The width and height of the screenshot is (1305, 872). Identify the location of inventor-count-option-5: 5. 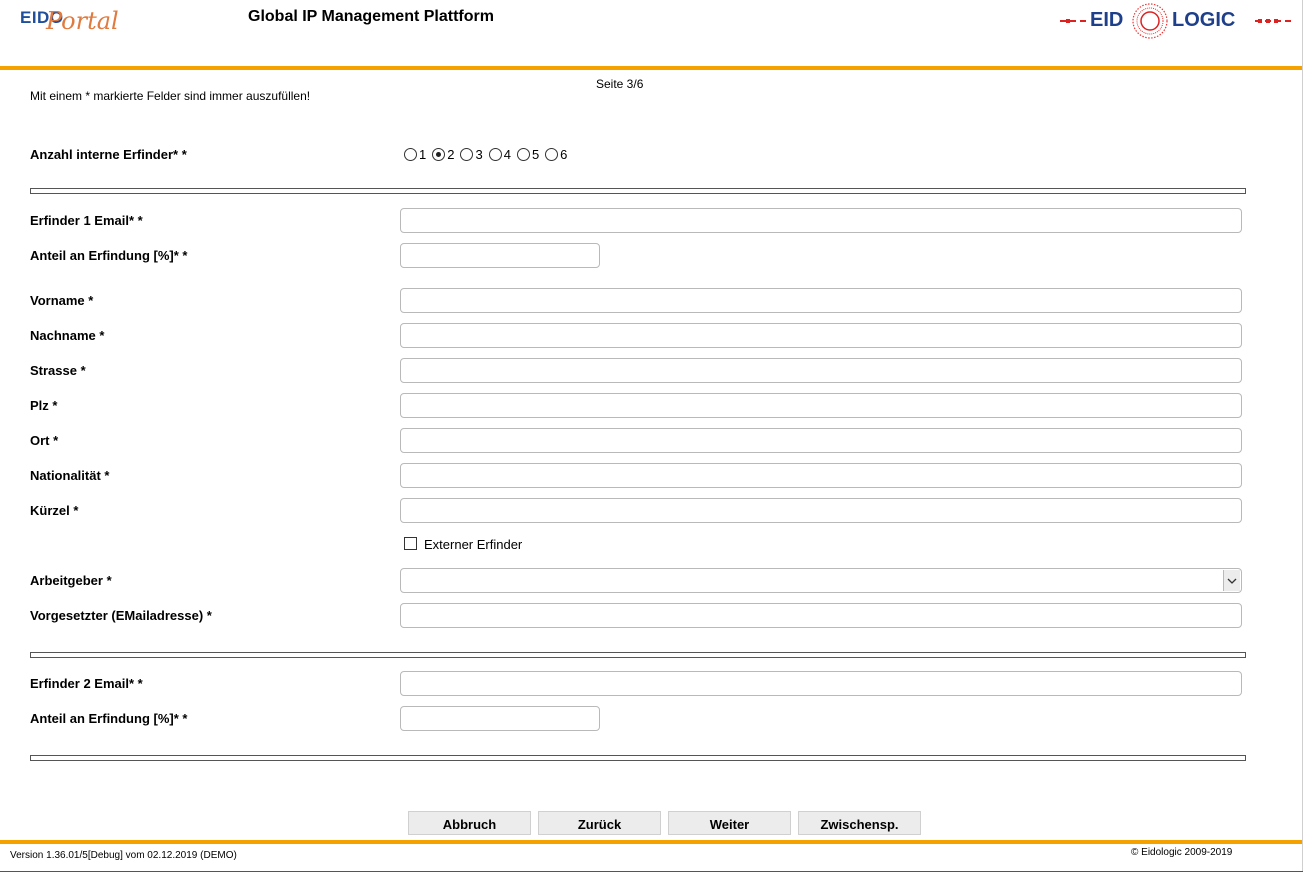
(527, 154).